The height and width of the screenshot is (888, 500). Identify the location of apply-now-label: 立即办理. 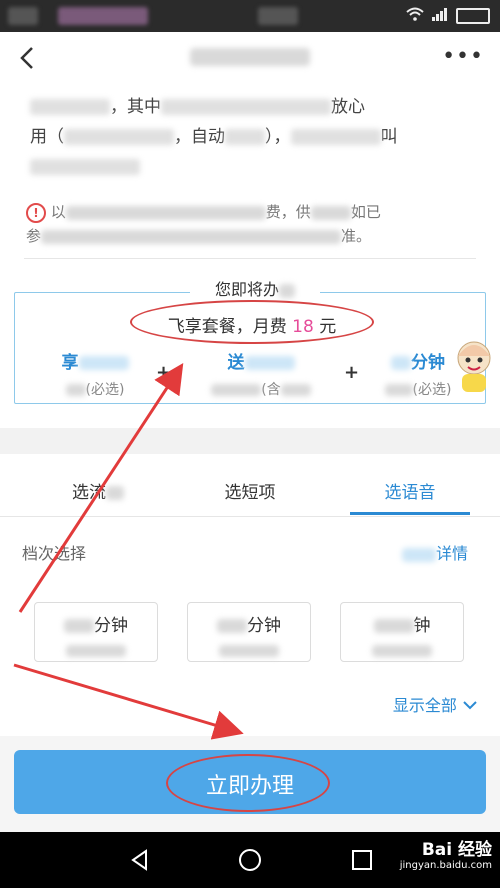
(249, 786).